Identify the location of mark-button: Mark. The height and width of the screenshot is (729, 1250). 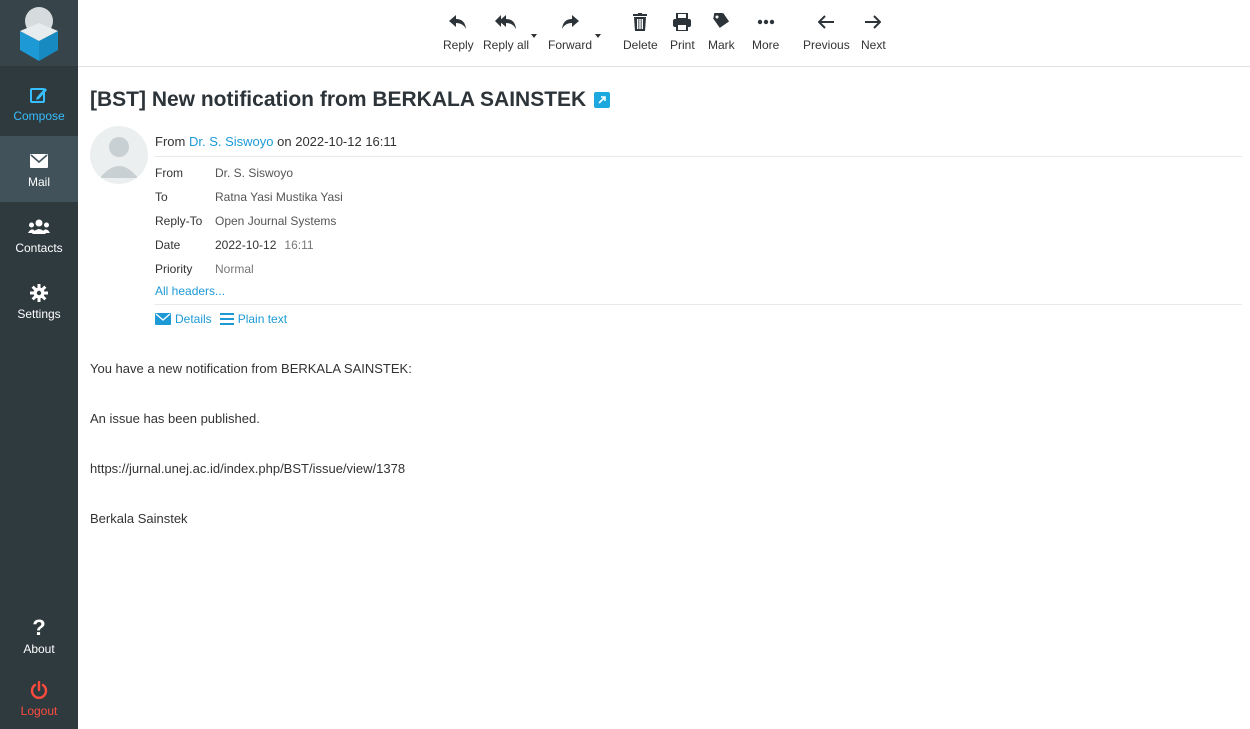
(721, 31).